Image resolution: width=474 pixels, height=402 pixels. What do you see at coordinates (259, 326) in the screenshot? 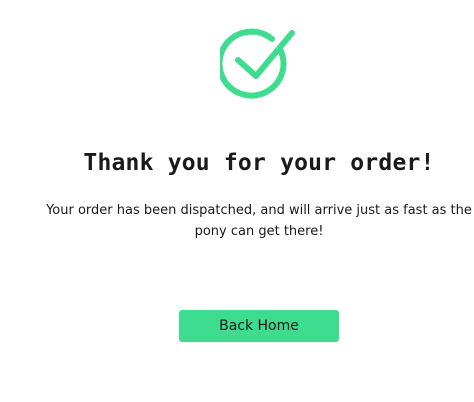
I see `back-home-button: Back Home` at bounding box center [259, 326].